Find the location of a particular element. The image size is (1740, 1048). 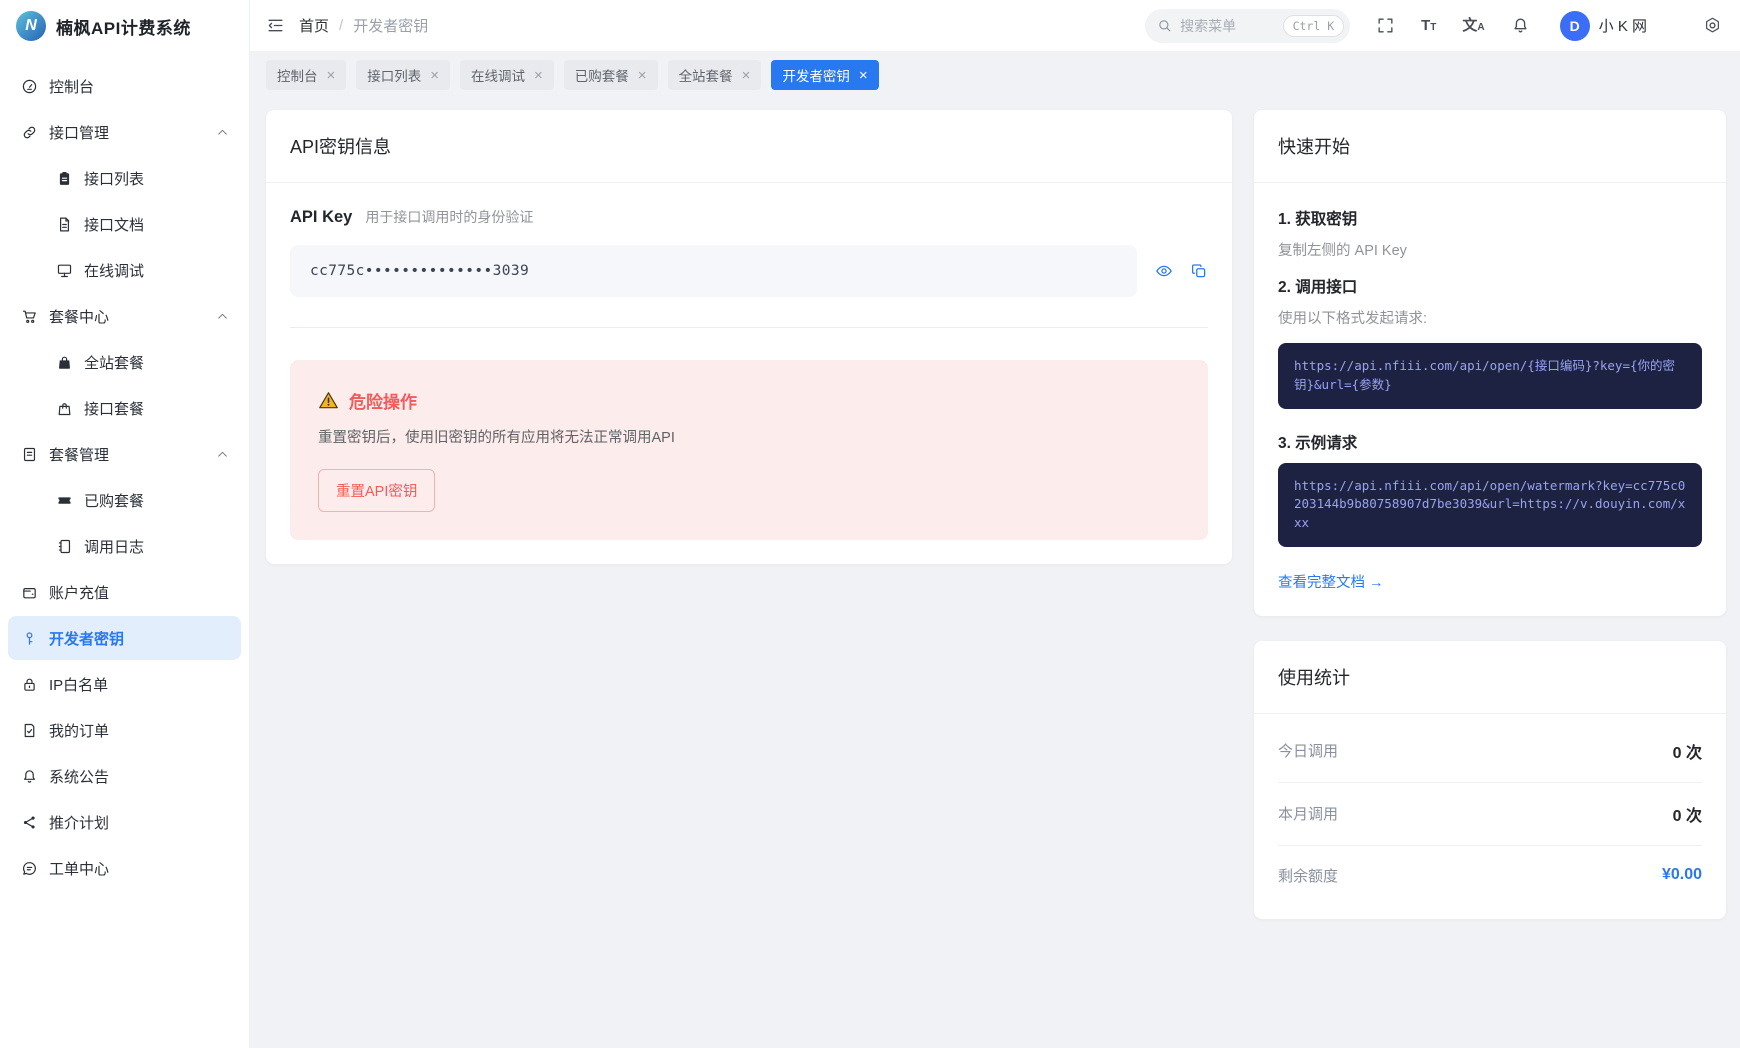

stat-row-balance: 剩余额度 ¥0.00 is located at coordinates (1490, 875).